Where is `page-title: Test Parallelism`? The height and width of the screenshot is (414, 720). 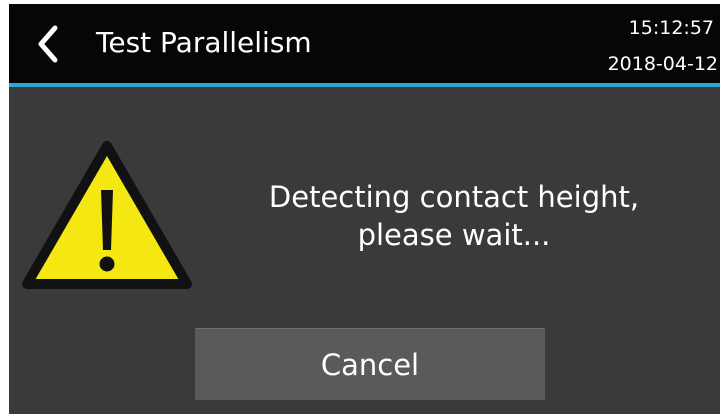
page-title: Test Parallelism is located at coordinates (204, 42).